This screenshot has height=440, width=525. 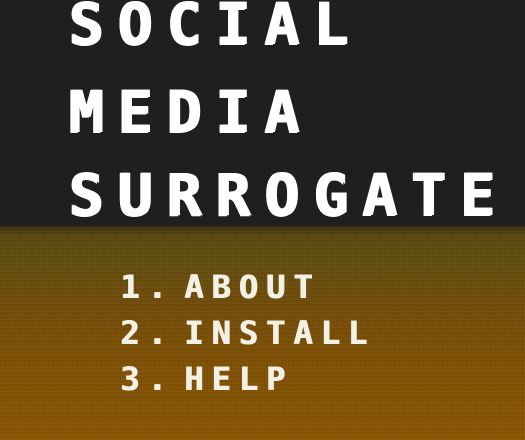 What do you see at coordinates (239, 379) in the screenshot?
I see `menu-item-label: HELP` at bounding box center [239, 379].